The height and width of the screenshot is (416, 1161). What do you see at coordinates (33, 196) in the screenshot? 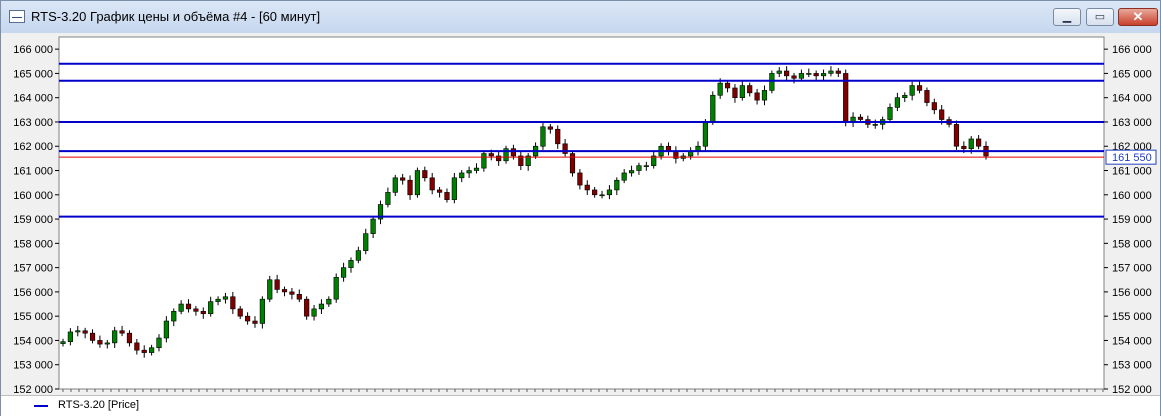
I see `y-tick-label-left: 160 000` at bounding box center [33, 196].